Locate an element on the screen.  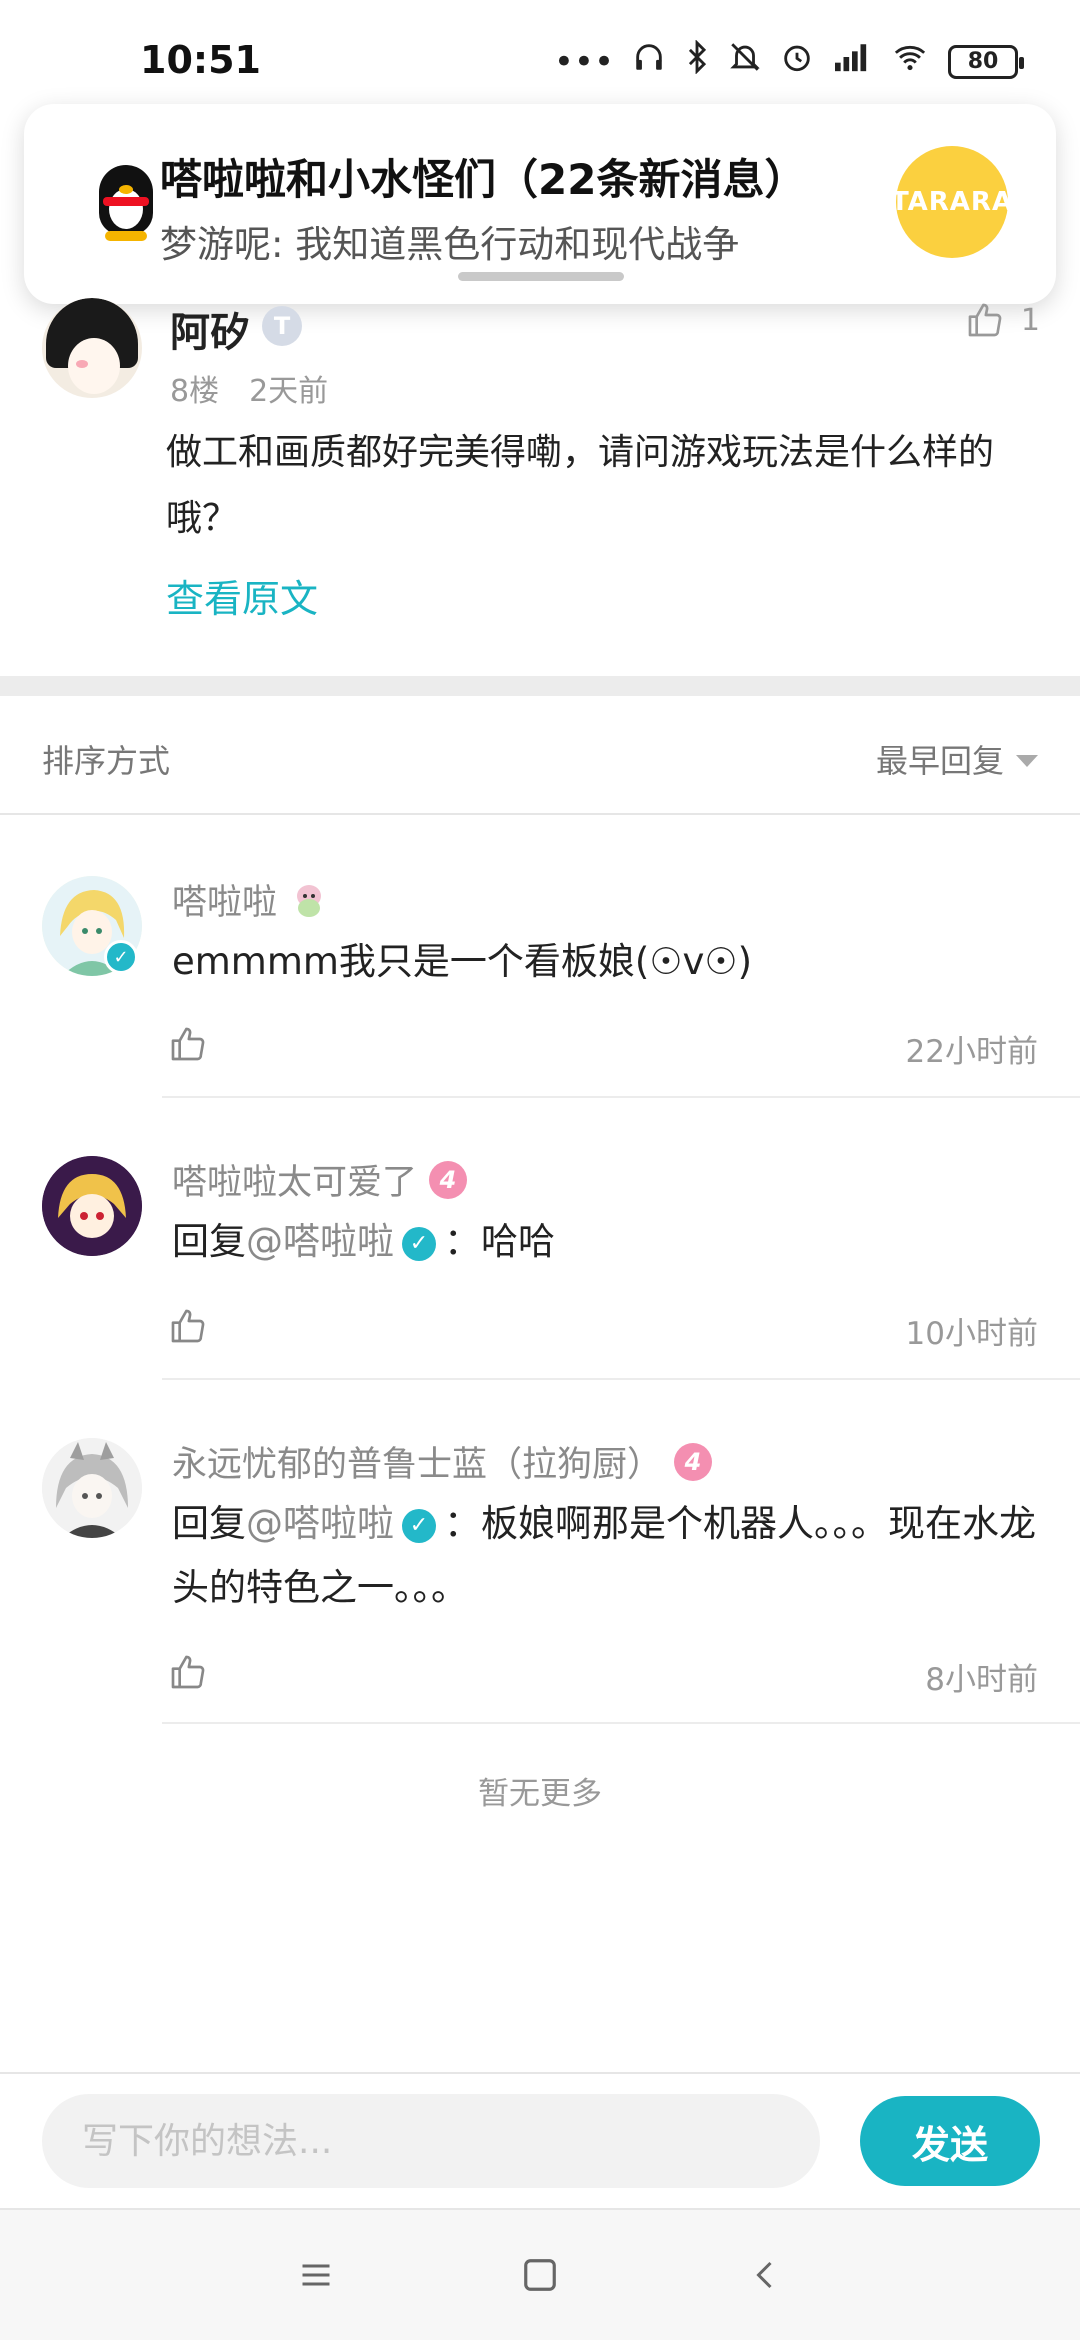
back-chevron-icon is located at coordinates (764, 2275).